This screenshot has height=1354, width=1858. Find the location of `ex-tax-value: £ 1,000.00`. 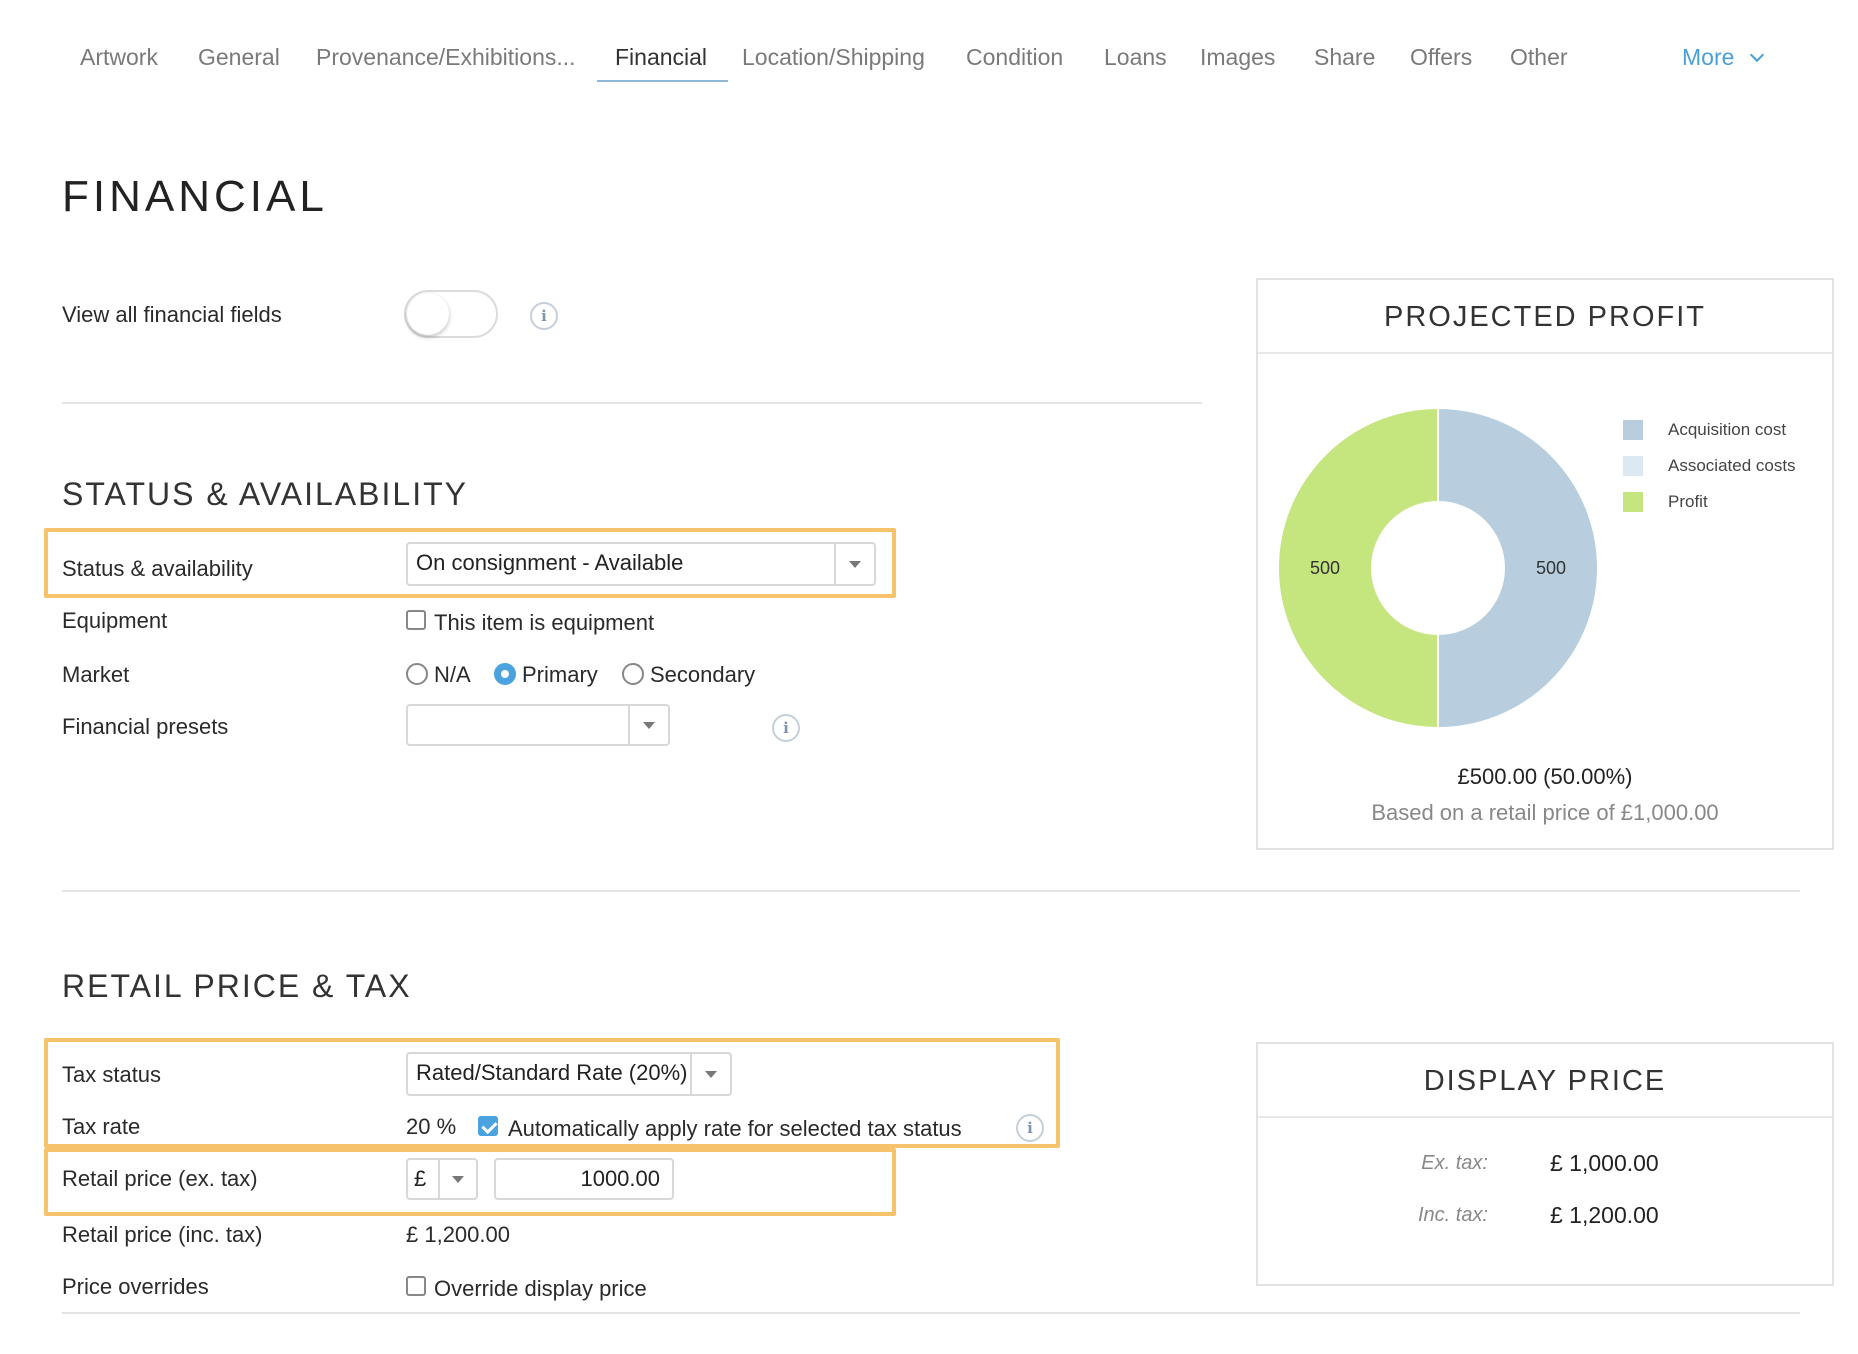

ex-tax-value: £ 1,000.00 is located at coordinates (1604, 1163).